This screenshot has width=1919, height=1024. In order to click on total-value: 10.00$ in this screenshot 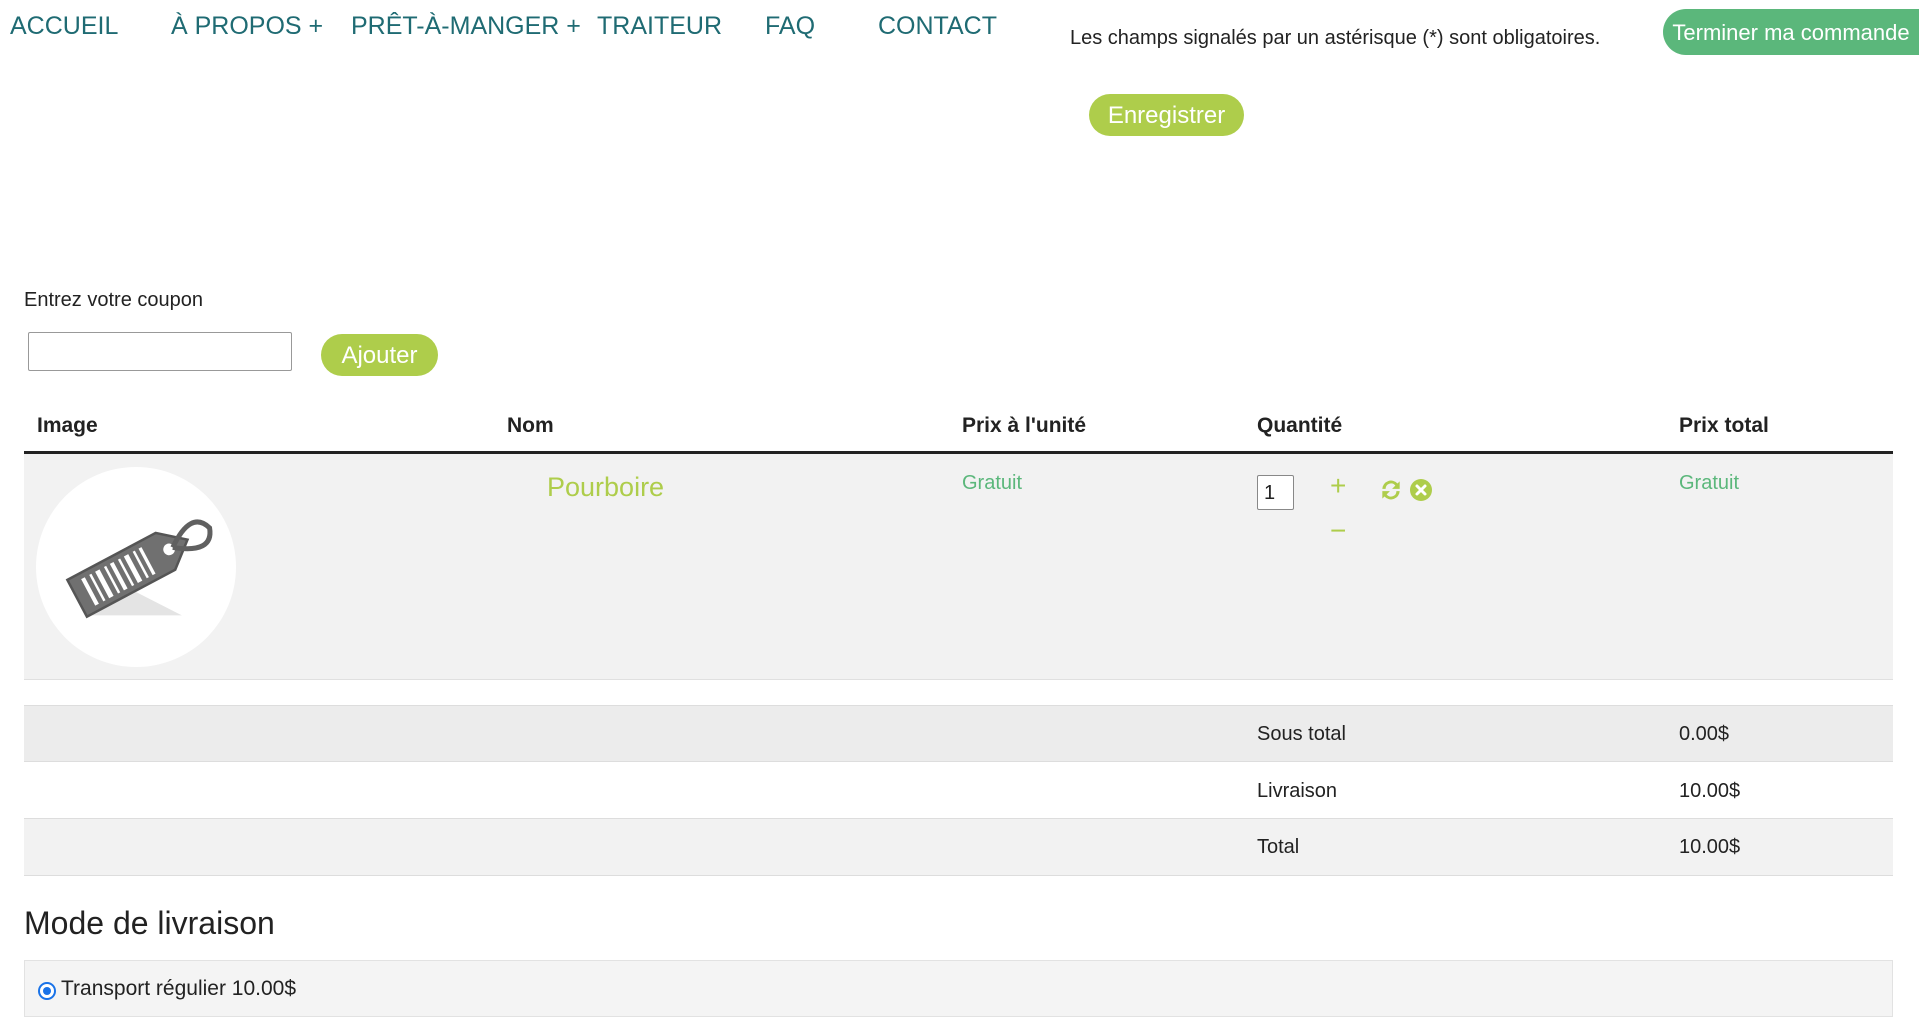, I will do `click(1710, 847)`.